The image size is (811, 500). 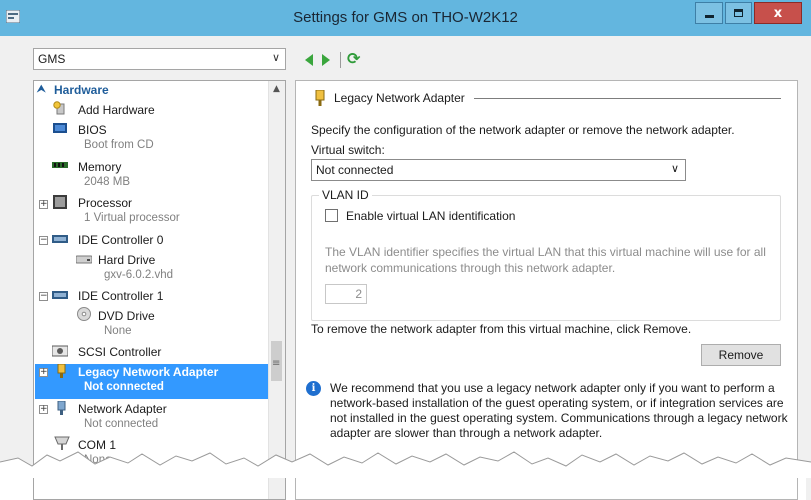 What do you see at coordinates (107, 182) in the screenshot?
I see `tree-item-sublabel: 2048 MB` at bounding box center [107, 182].